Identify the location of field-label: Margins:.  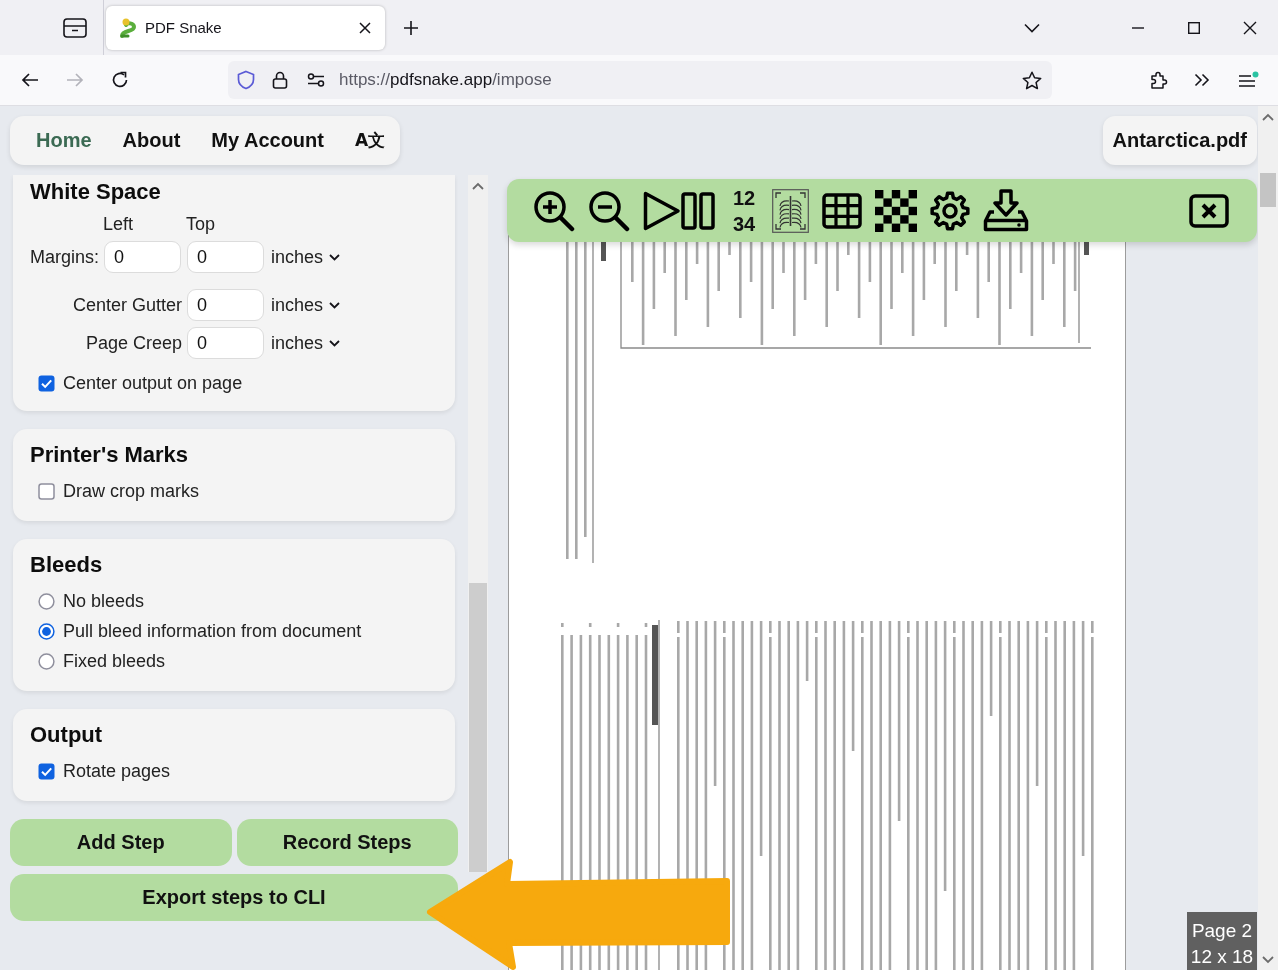
(65, 257).